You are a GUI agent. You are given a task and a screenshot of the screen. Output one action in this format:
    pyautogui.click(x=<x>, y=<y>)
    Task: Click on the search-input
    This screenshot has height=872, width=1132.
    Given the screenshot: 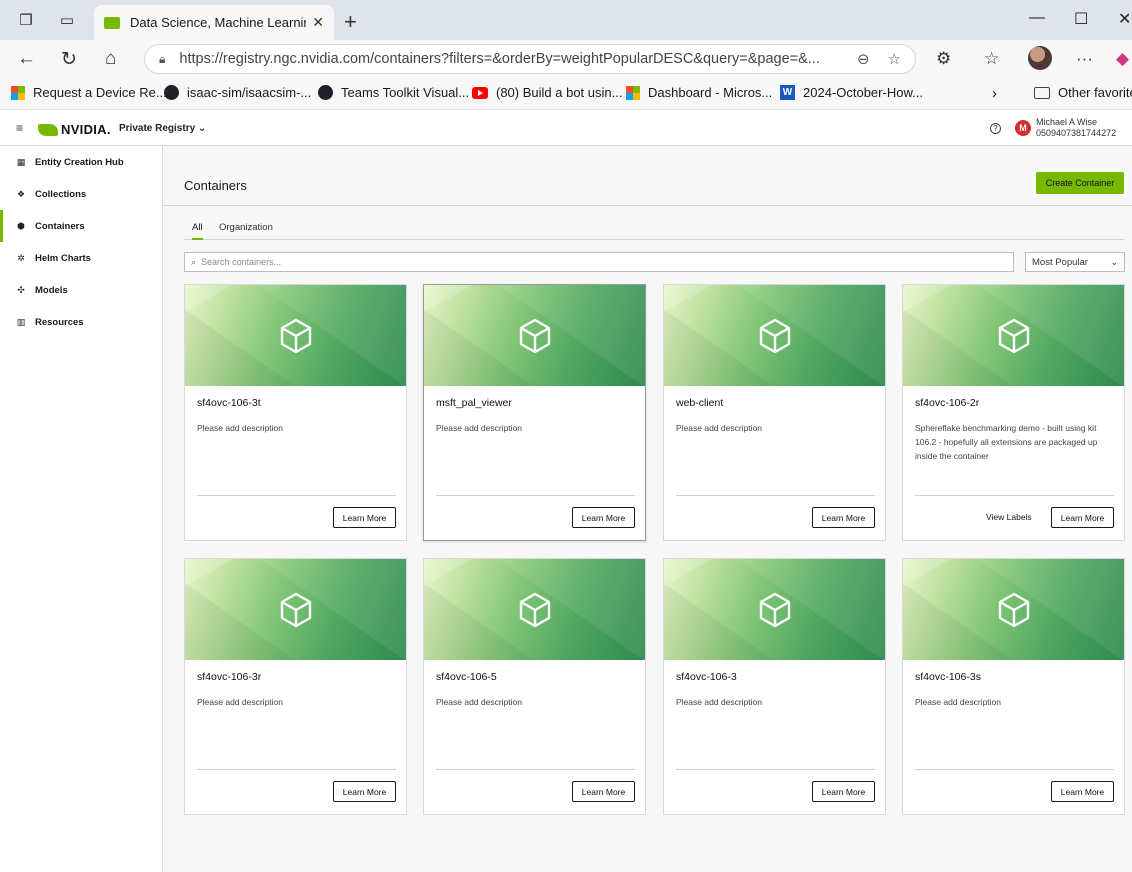 What is the action you would take?
    pyautogui.click(x=591, y=262)
    